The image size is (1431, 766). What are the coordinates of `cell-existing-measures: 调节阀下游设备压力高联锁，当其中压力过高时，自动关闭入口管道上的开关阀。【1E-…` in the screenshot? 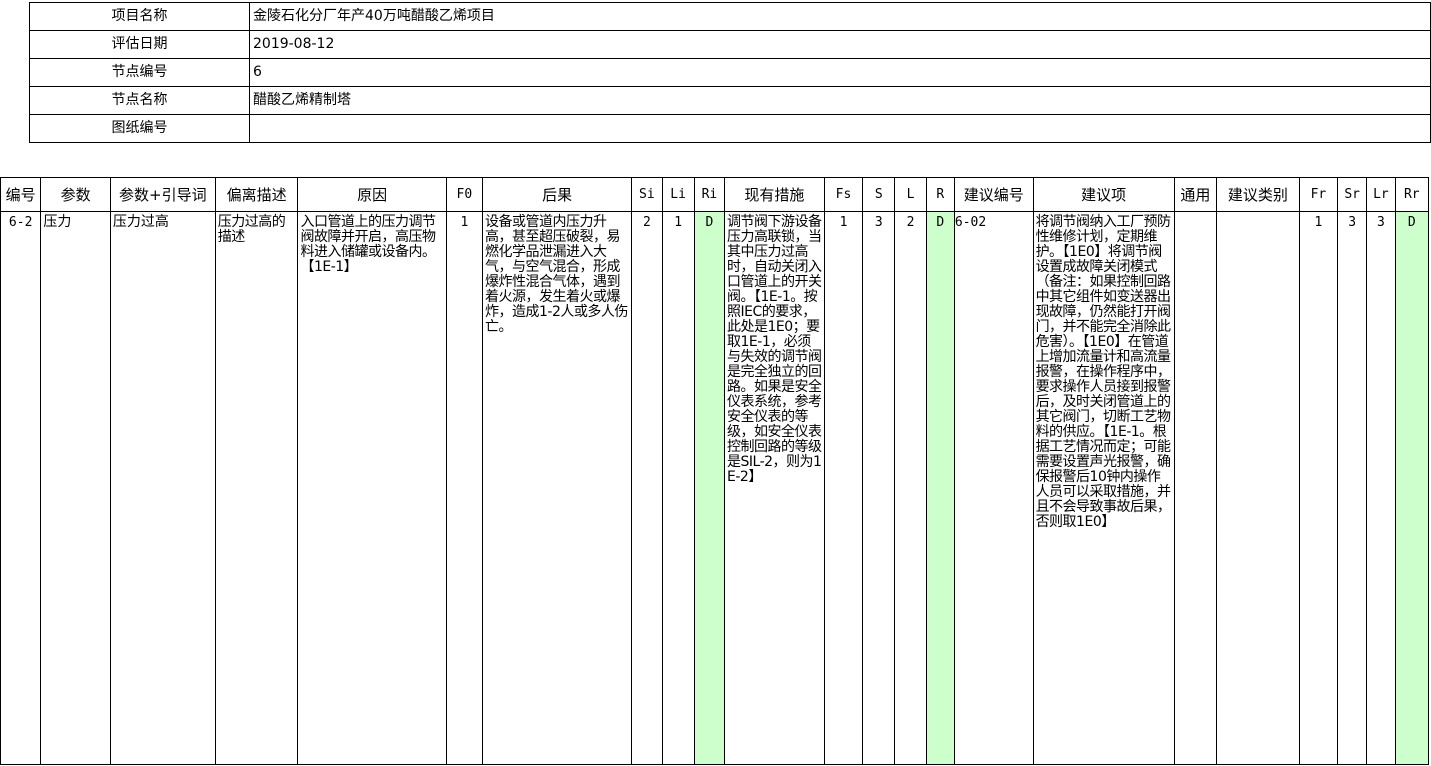 It's located at (774, 488).